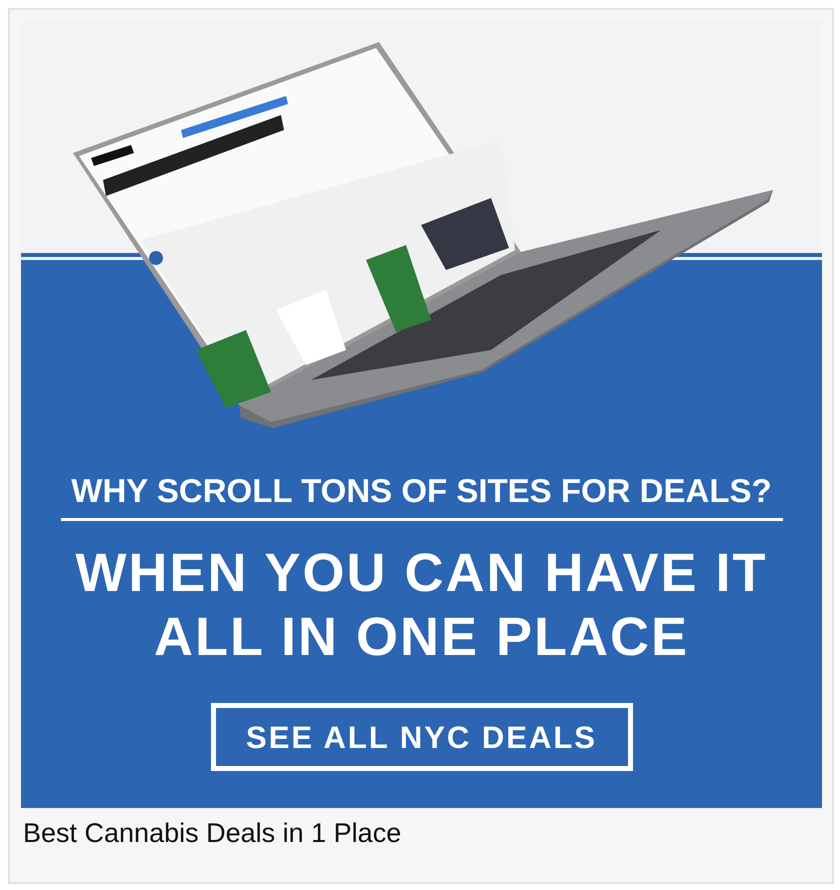  I want to click on headline-text: WHEN YOU CAN HAVE IT ALL IN ONE PLACE, so click(421, 605).